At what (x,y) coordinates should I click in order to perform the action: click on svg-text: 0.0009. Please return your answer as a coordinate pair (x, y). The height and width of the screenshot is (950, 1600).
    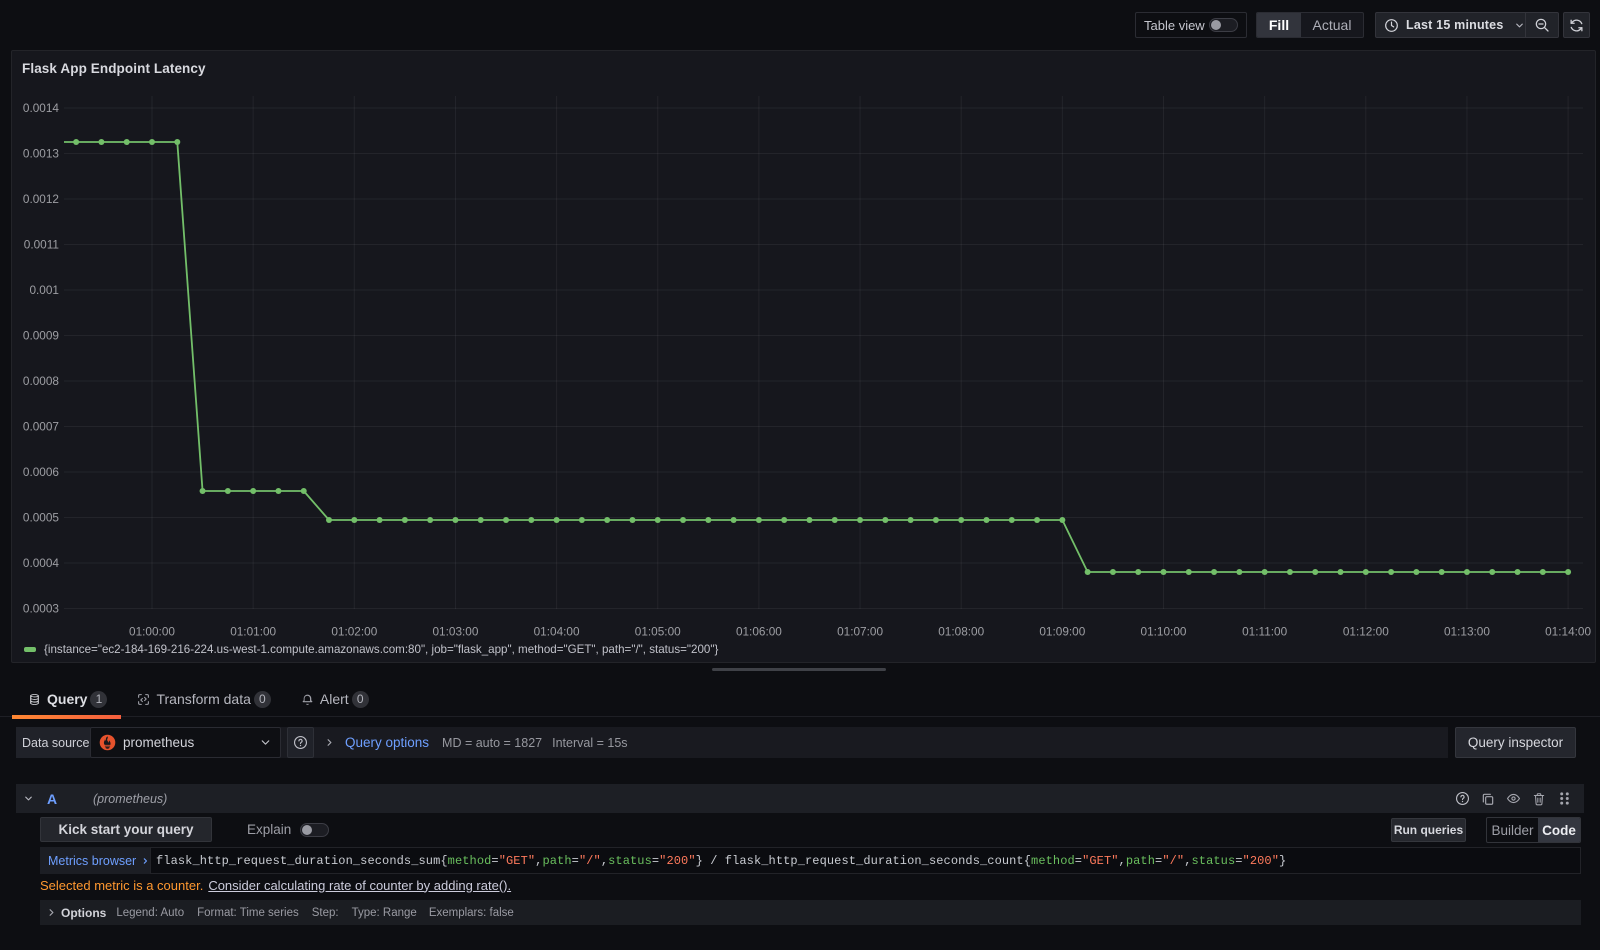
    Looking at the image, I should click on (41, 336).